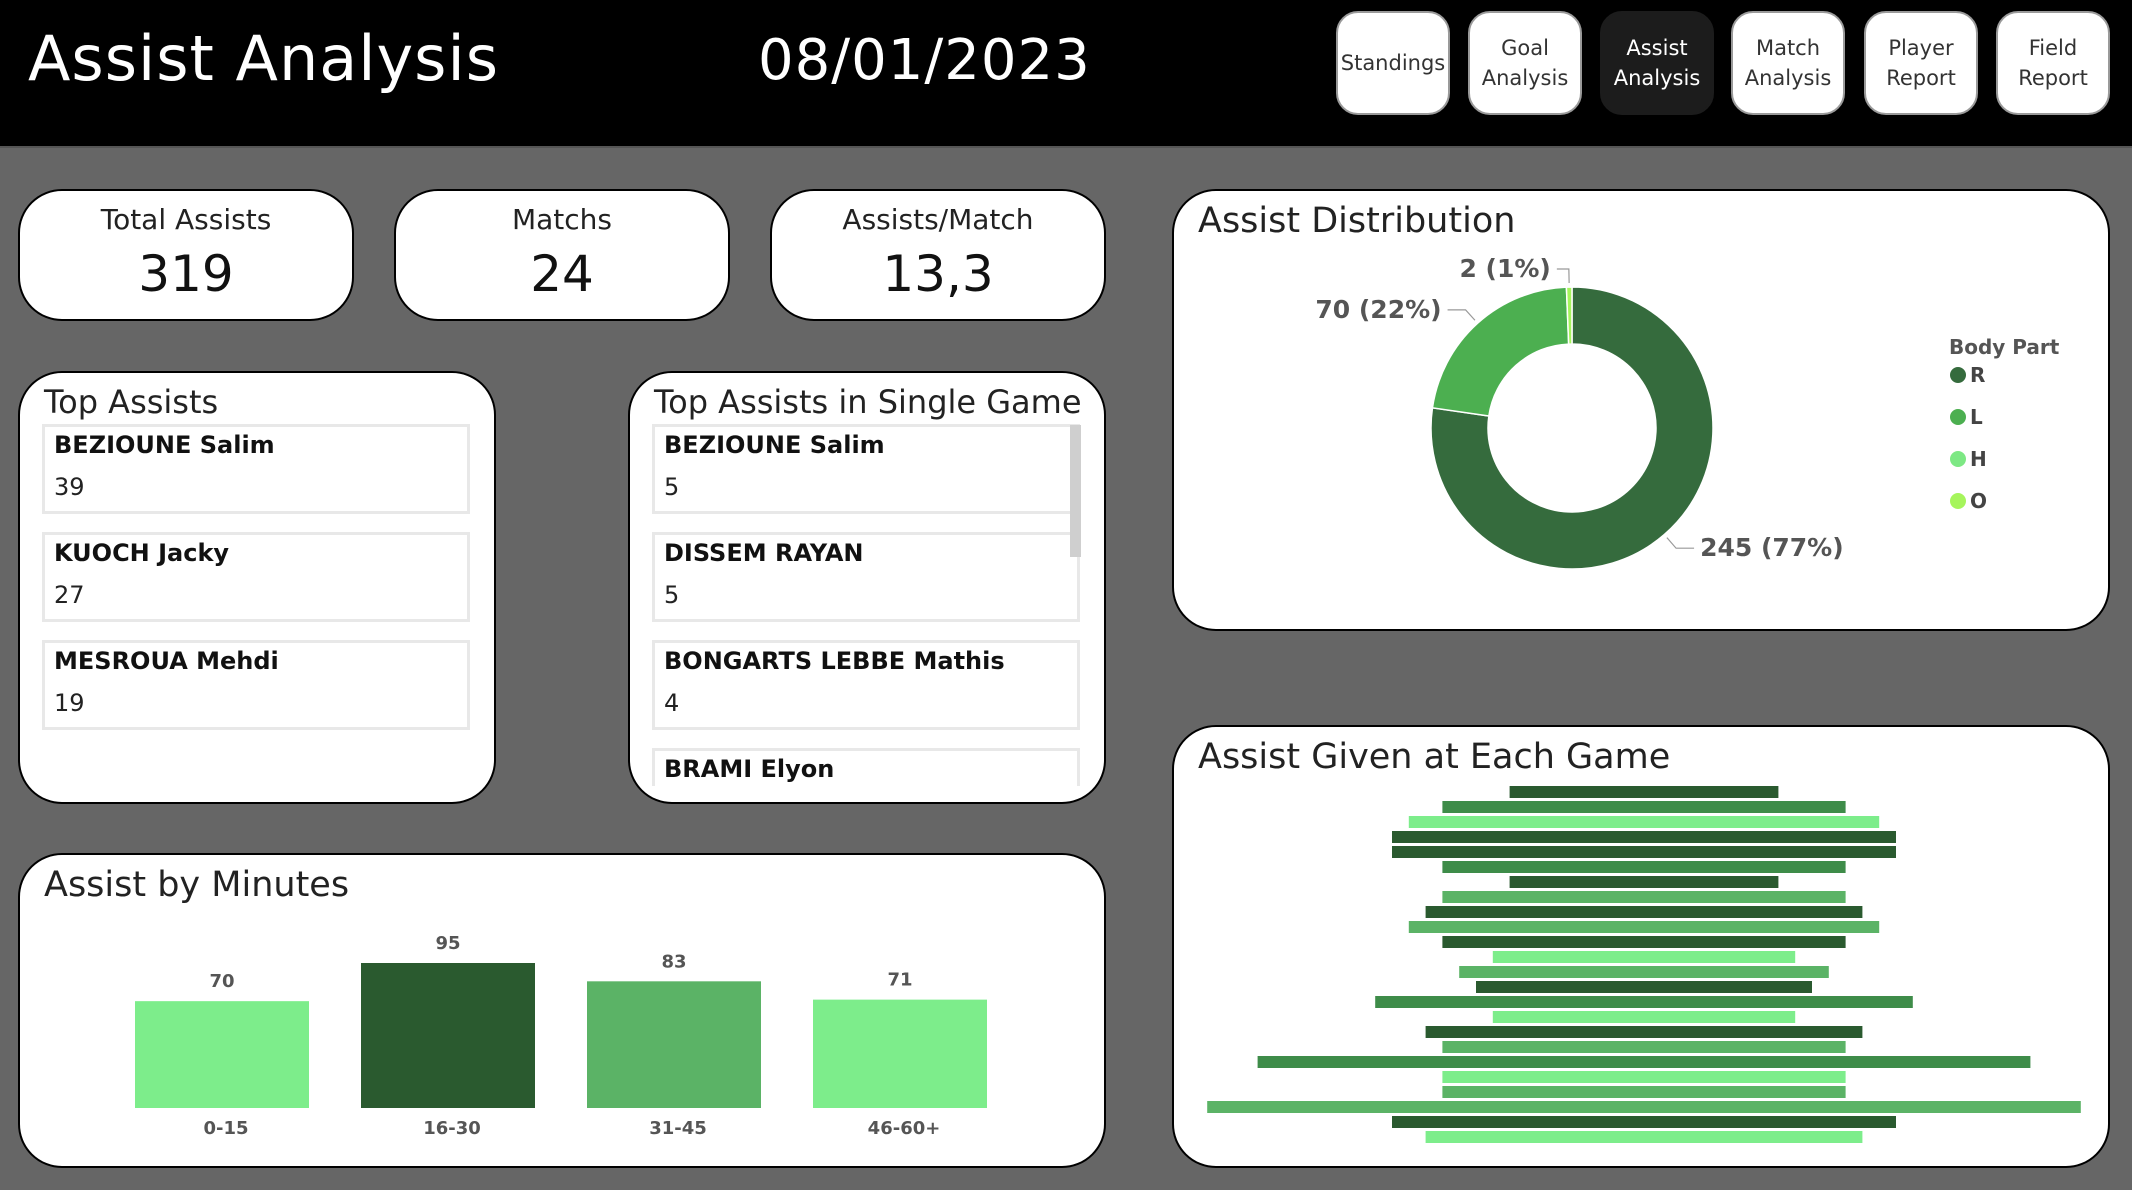 This screenshot has width=2132, height=1190. What do you see at coordinates (562, 274) in the screenshot?
I see `kpi-value: 24` at bounding box center [562, 274].